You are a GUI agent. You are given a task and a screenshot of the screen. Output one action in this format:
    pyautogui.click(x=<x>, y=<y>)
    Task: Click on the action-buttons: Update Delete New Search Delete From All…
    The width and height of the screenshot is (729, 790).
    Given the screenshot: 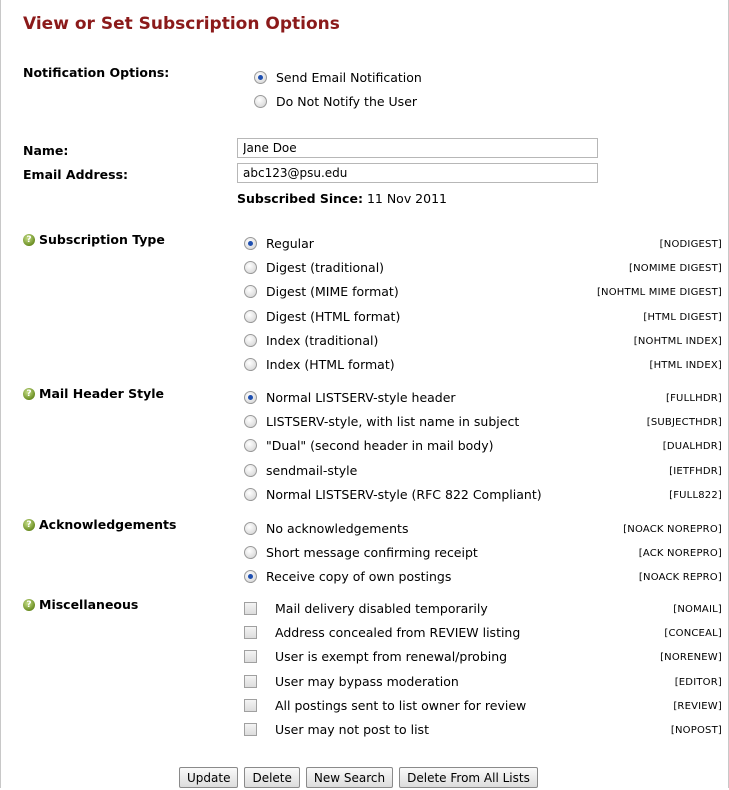 What is the action you would take?
    pyautogui.click(x=358, y=777)
    